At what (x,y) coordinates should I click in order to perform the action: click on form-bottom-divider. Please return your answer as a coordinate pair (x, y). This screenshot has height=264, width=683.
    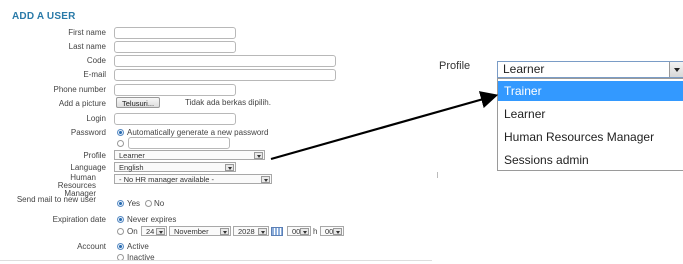
    Looking at the image, I should click on (216, 260).